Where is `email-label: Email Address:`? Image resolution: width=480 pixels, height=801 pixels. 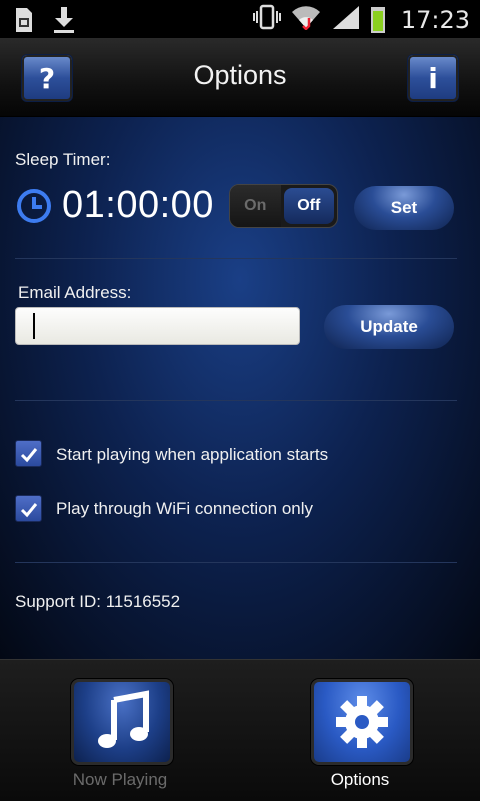 email-label: Email Address: is located at coordinates (75, 292).